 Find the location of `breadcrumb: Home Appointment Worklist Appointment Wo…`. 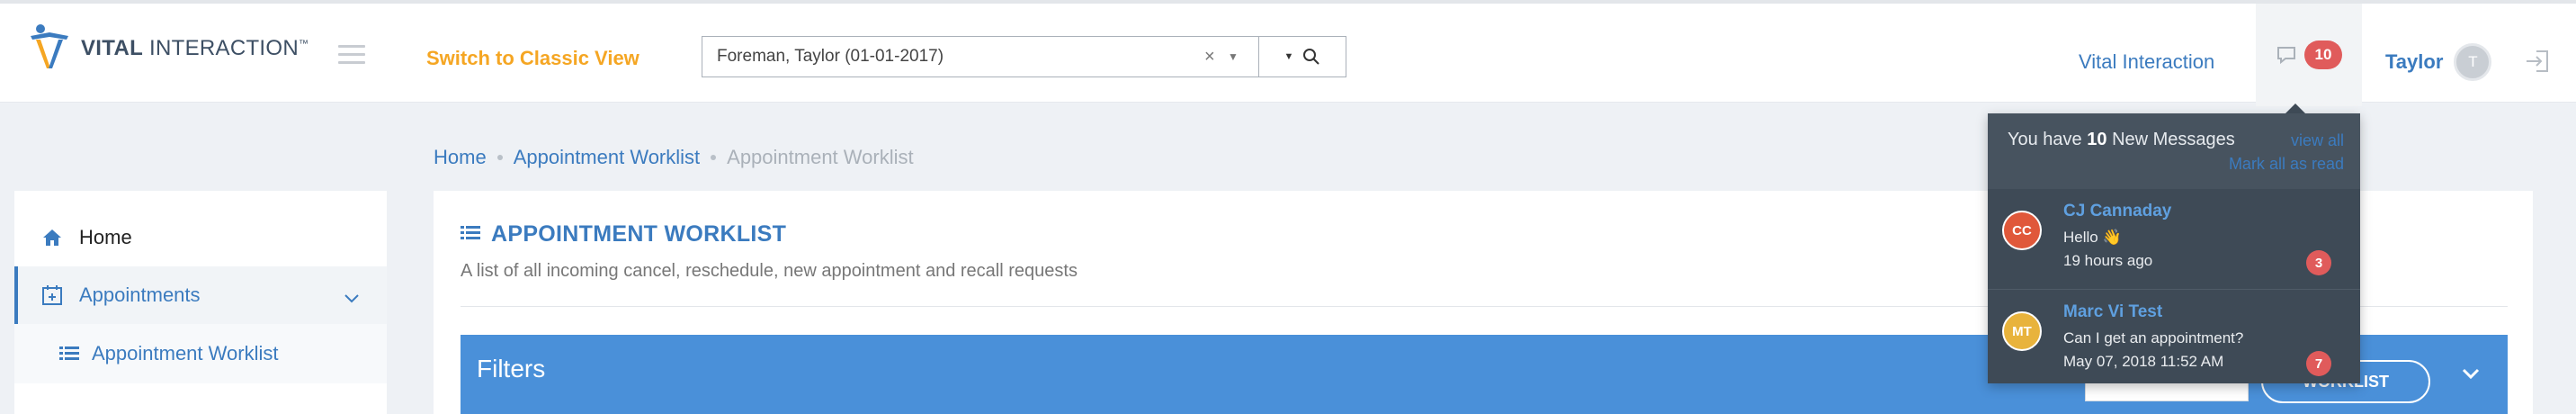

breadcrumb: Home Appointment Worklist Appointment Wo… is located at coordinates (674, 157).